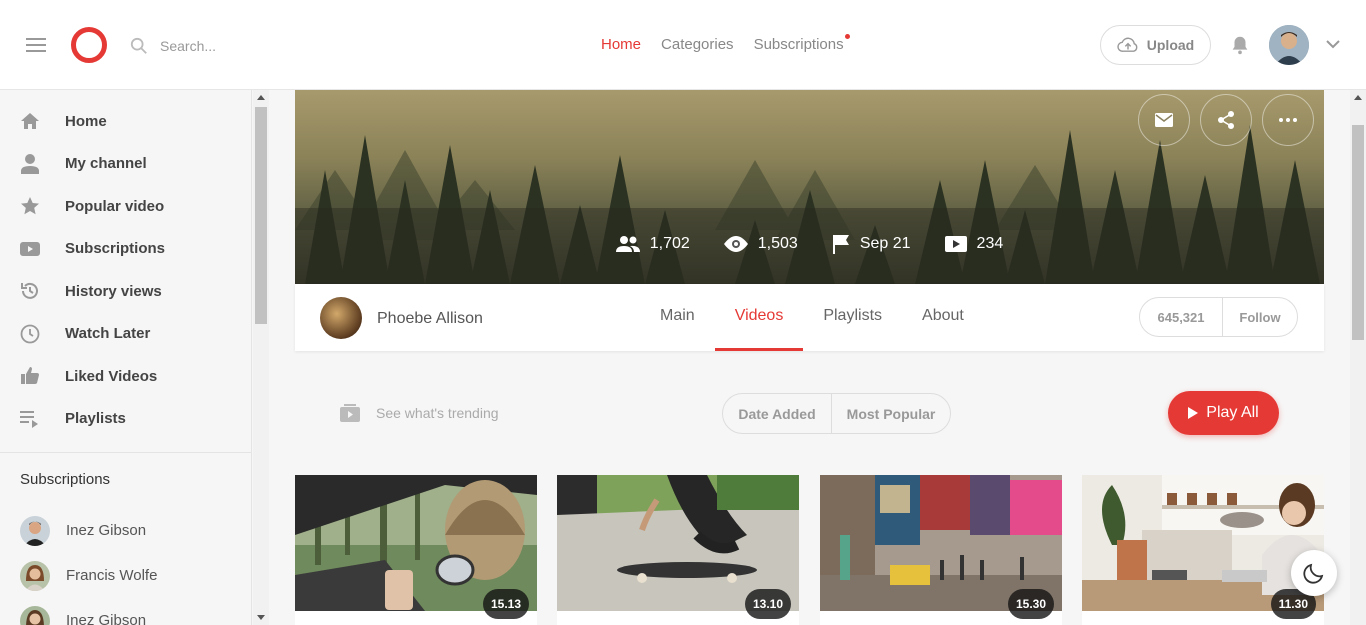 The width and height of the screenshot is (1366, 625). I want to click on nav-subscriptions-label: Subscriptions, so click(798, 44).